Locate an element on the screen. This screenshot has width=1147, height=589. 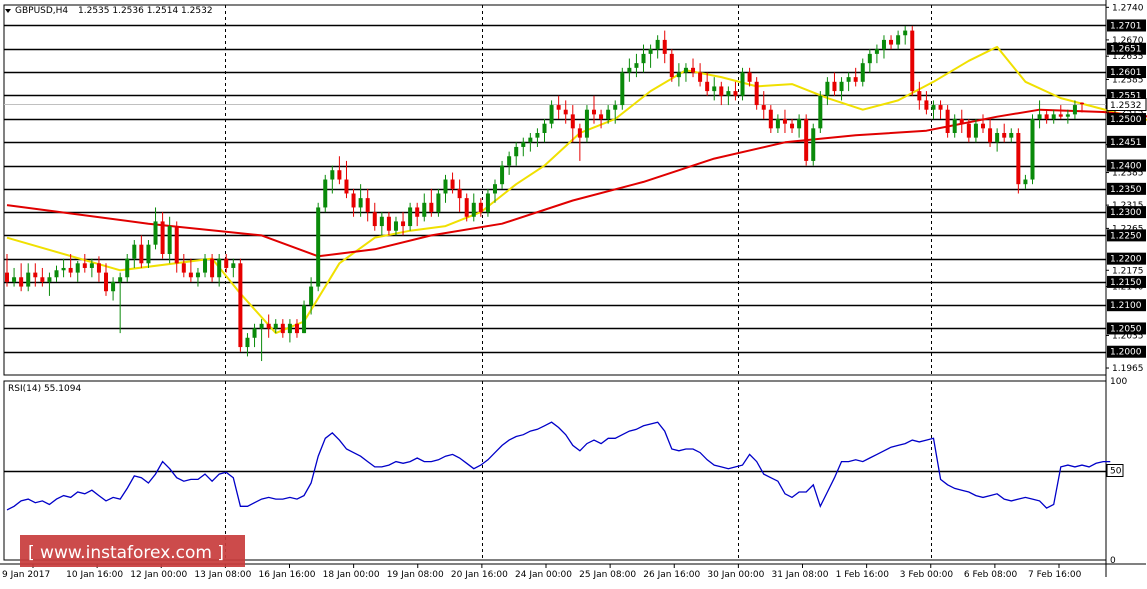
time-tick-label: 1 Feb 16:00 is located at coordinates (863, 575).